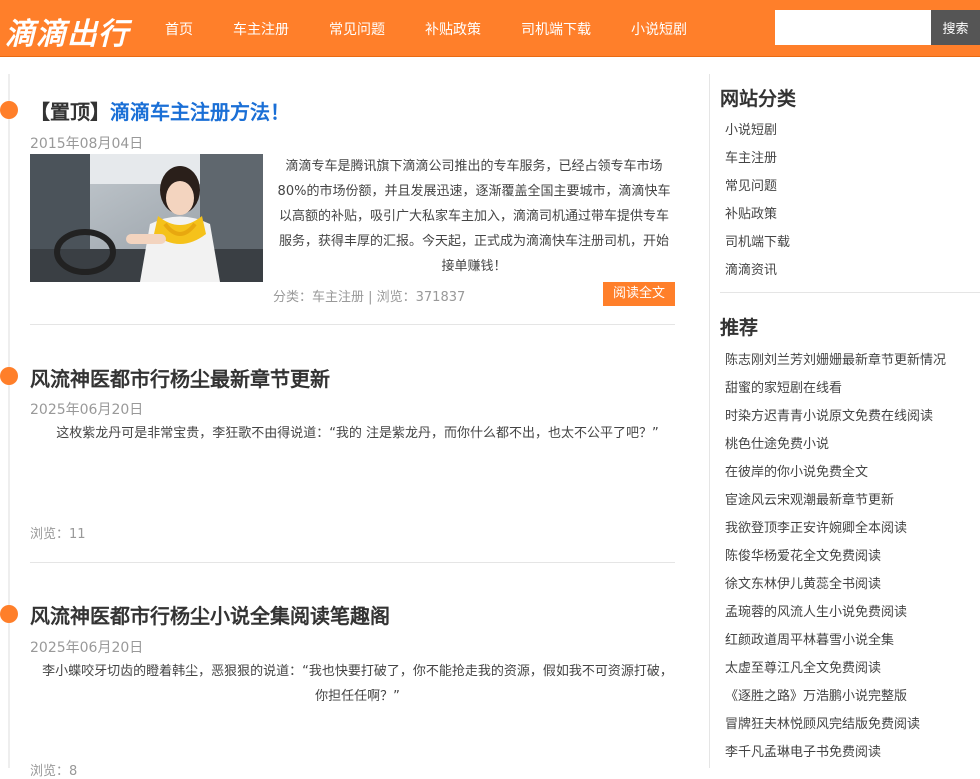 The width and height of the screenshot is (980, 779). Describe the element at coordinates (9, 421) in the screenshot. I see `timeline-line` at that location.